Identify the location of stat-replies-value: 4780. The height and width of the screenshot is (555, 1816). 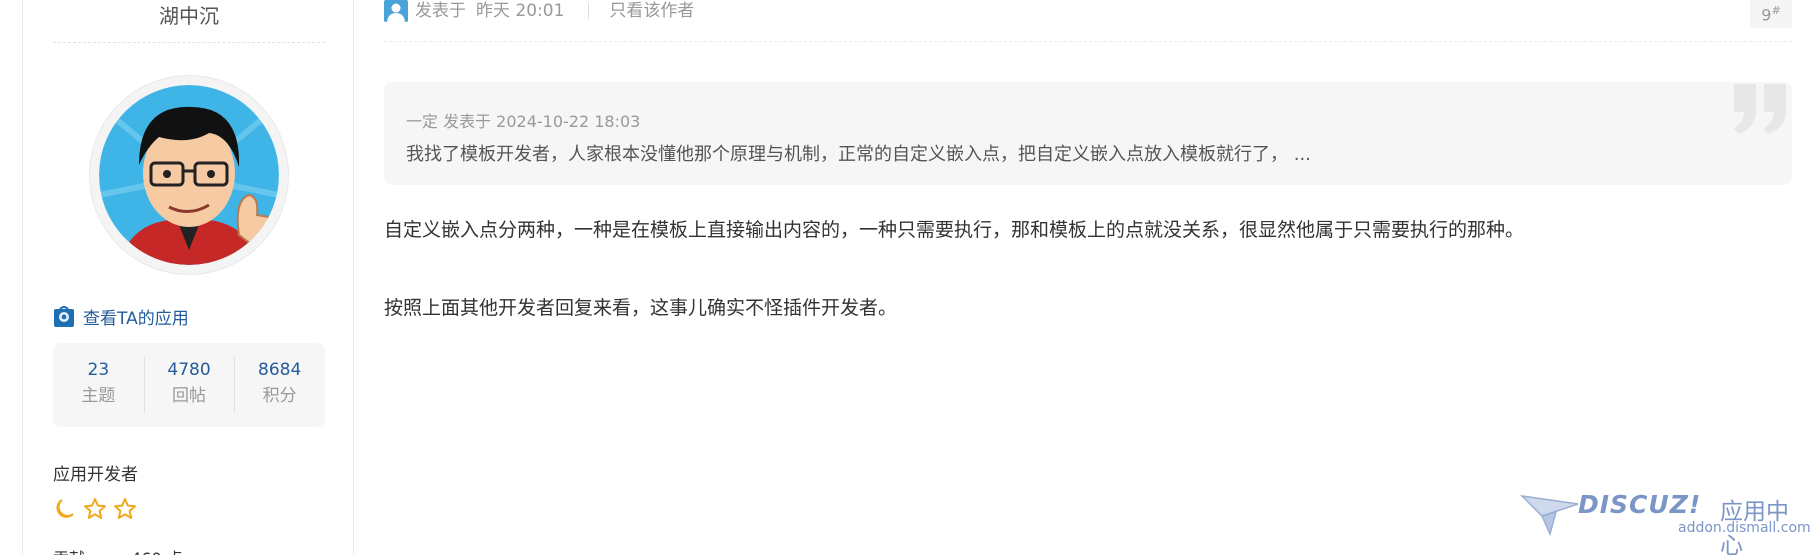
(189, 370).